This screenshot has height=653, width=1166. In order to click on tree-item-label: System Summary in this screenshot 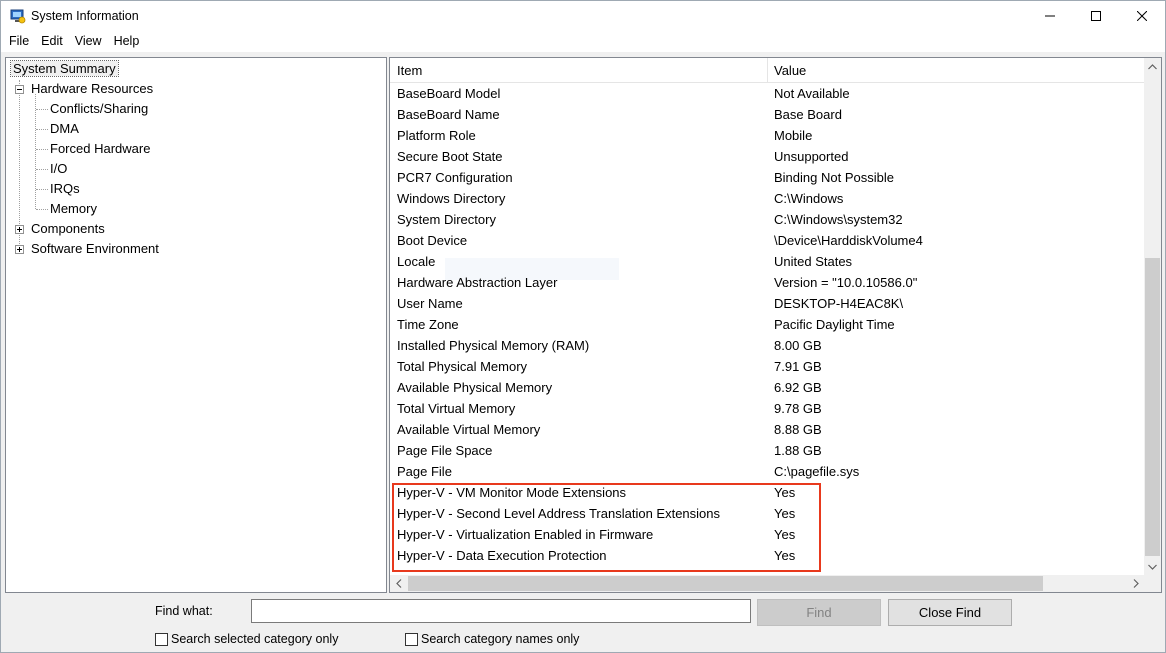, I will do `click(64, 68)`.